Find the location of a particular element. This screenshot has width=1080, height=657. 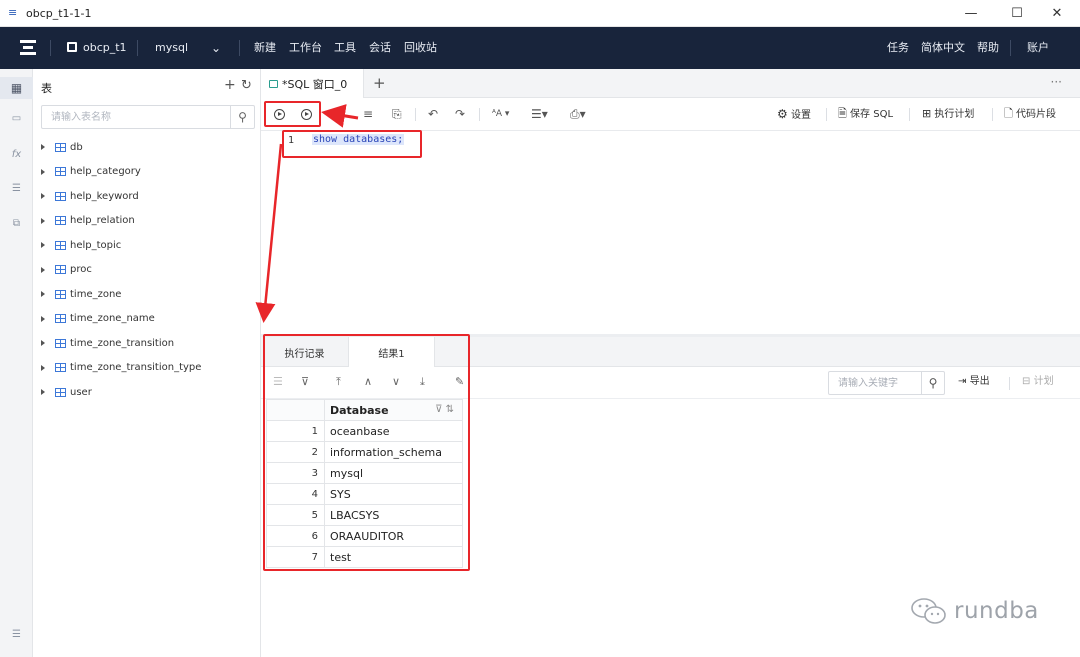

menu-workbench: 工作台 is located at coordinates (305, 48).